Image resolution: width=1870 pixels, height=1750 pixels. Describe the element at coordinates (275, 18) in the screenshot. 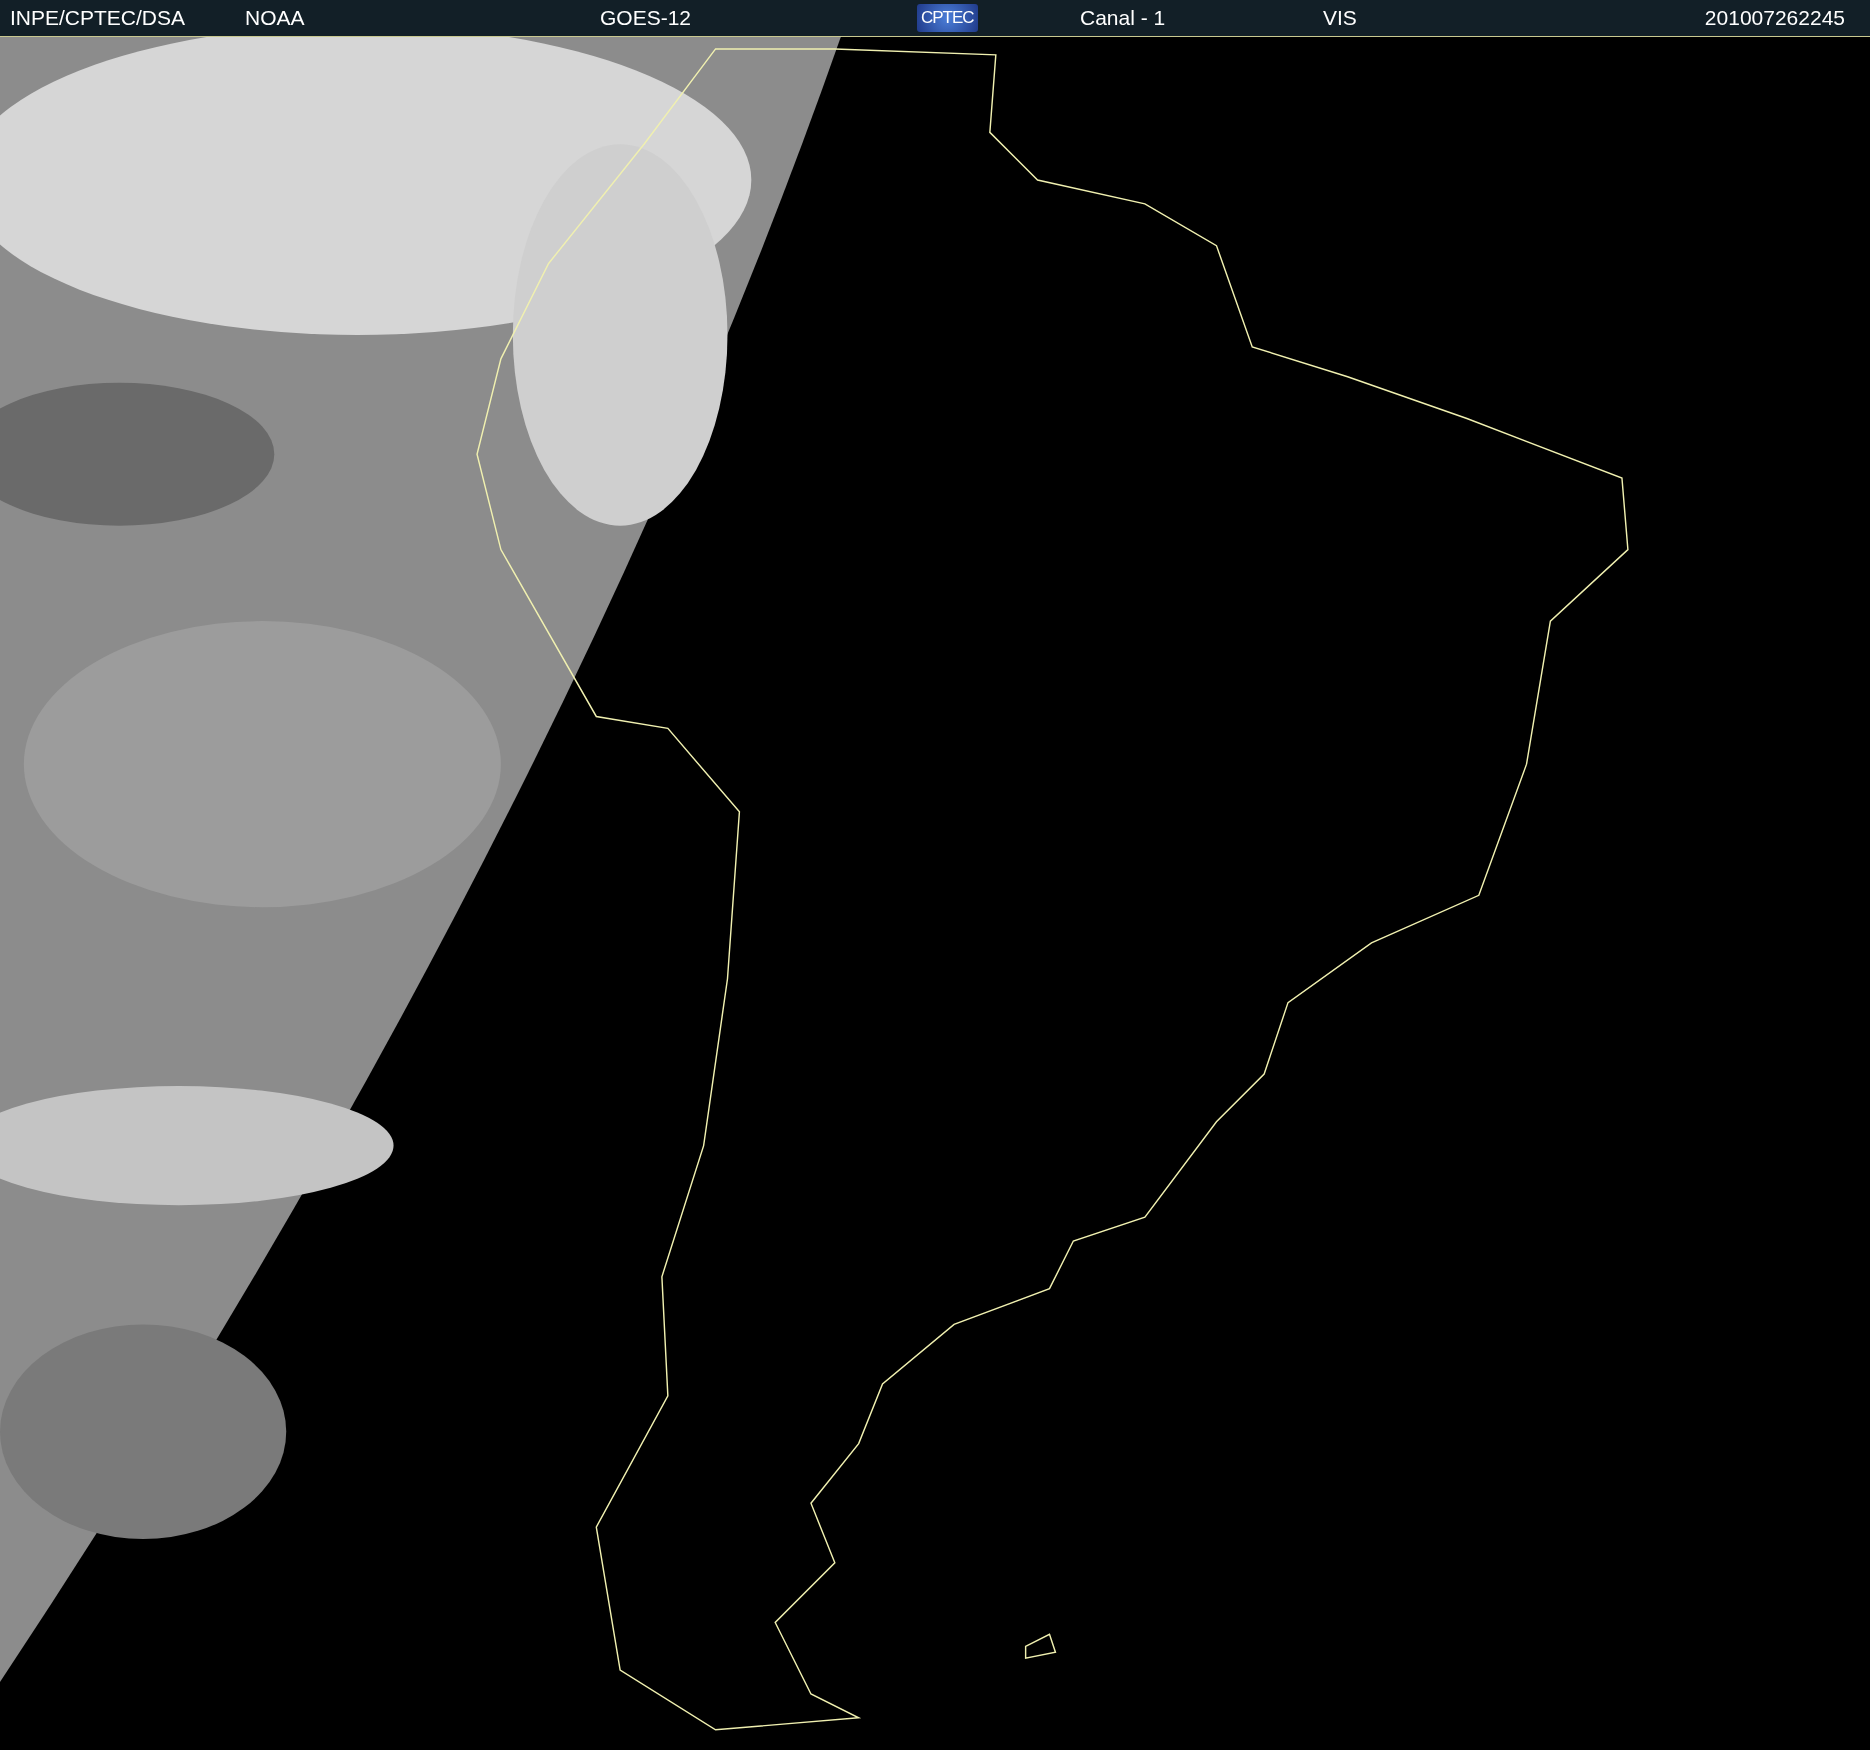

I see `header-text: NOAA` at that location.